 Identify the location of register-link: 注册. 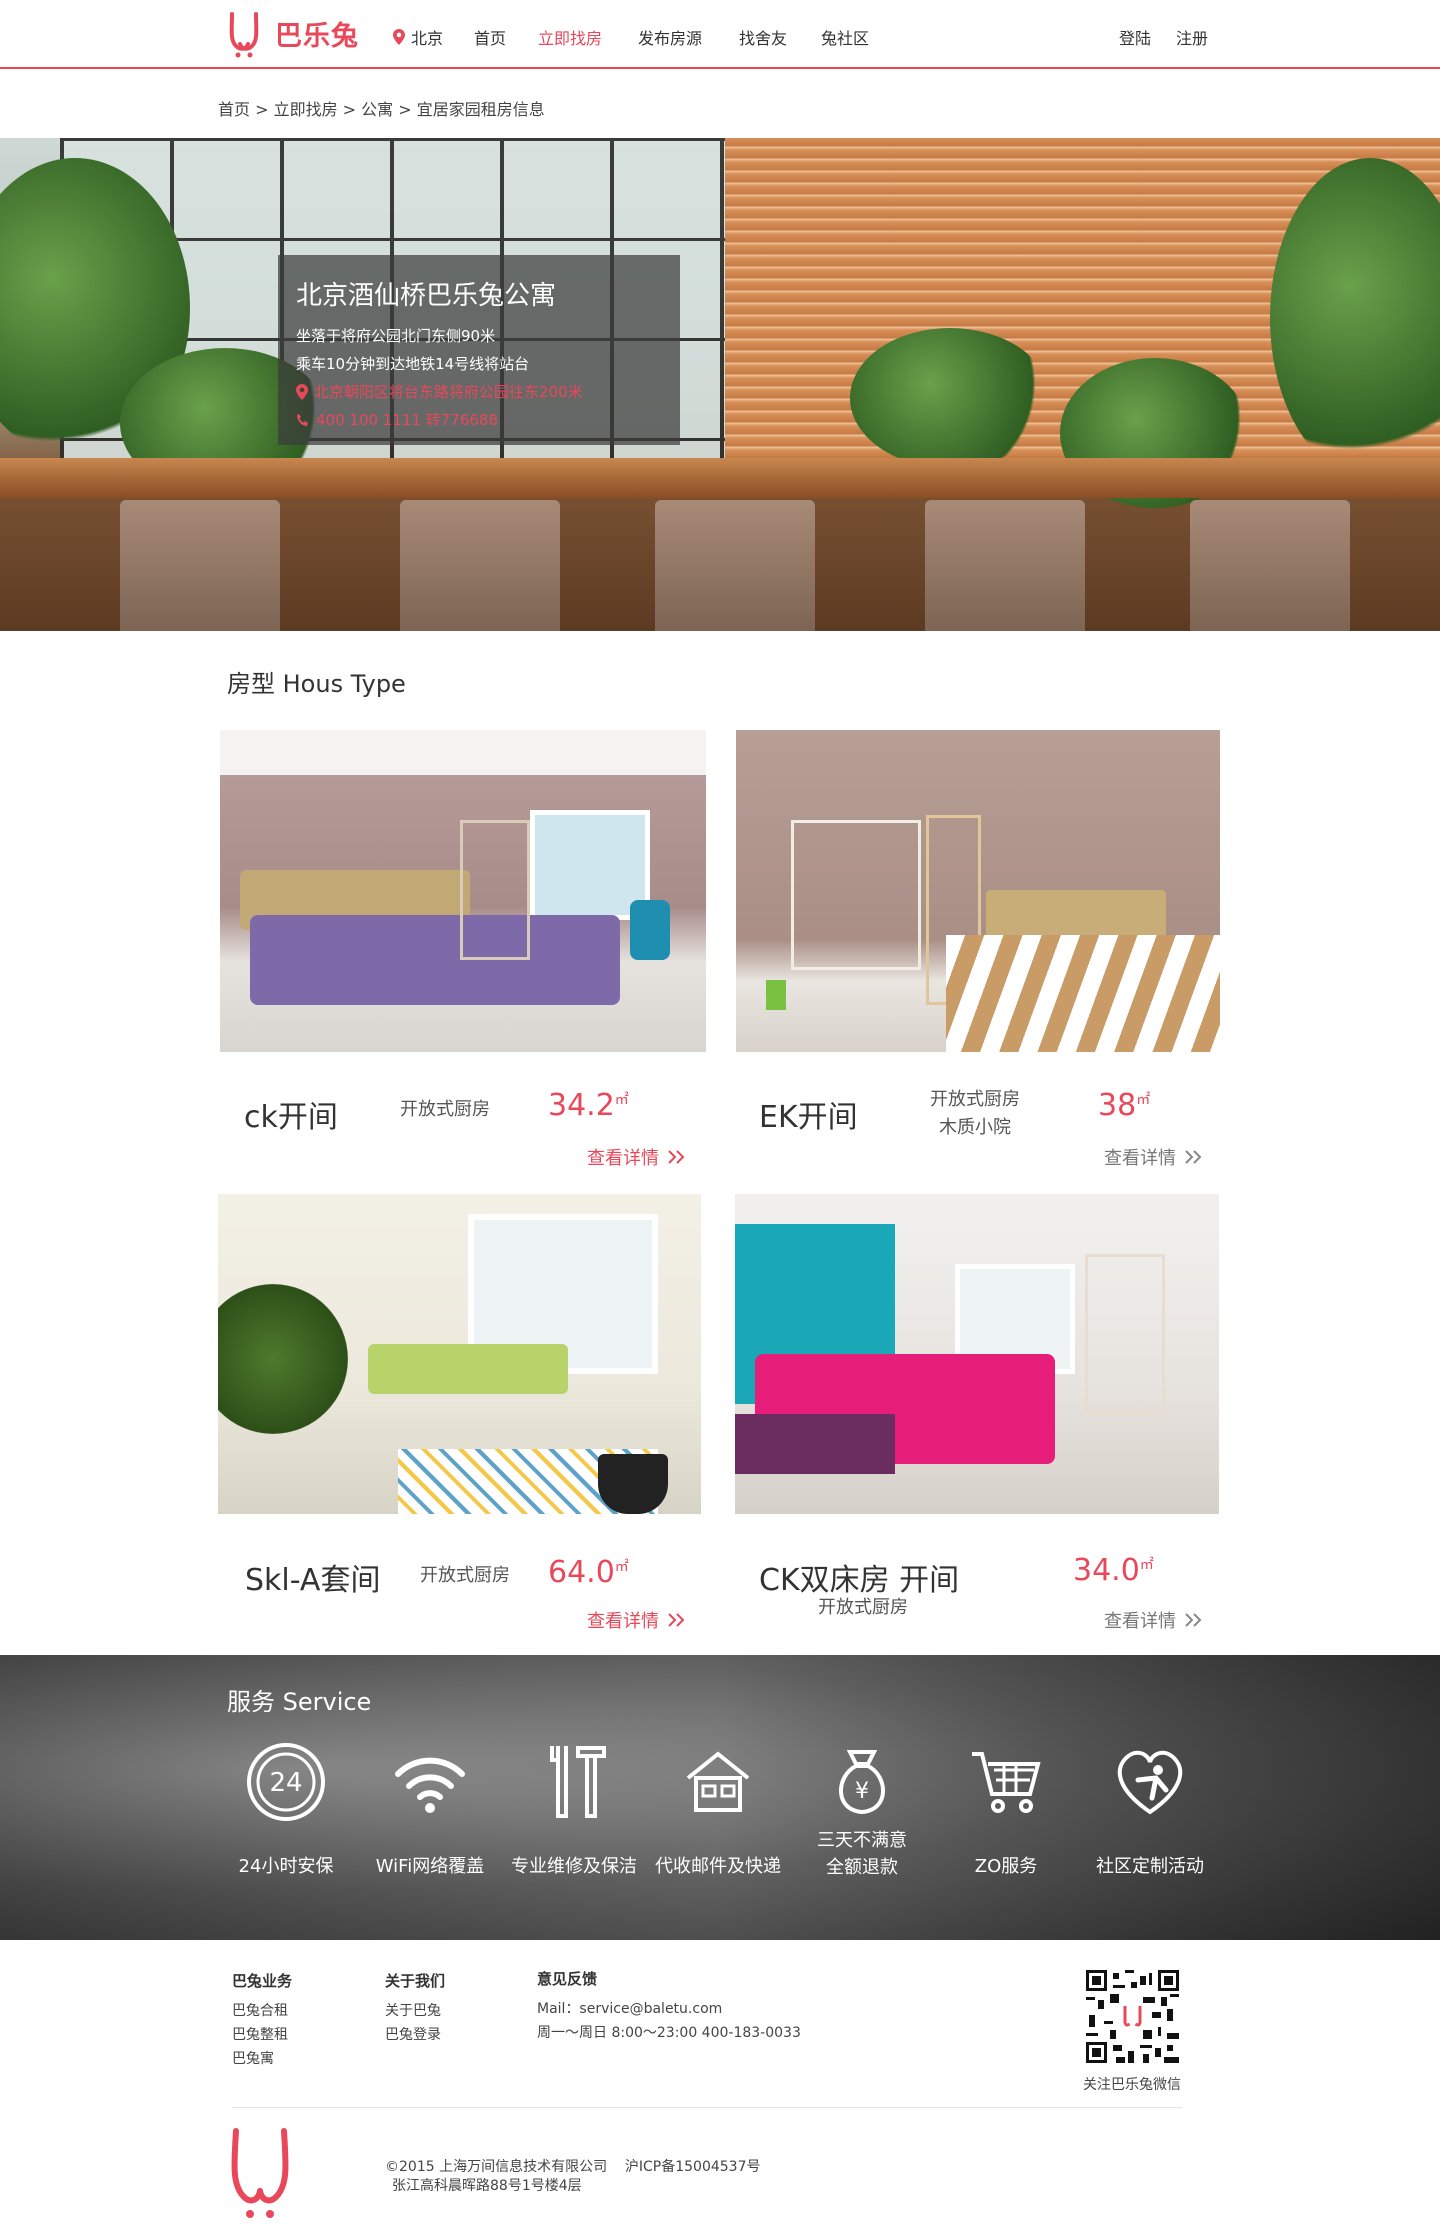
(1192, 37).